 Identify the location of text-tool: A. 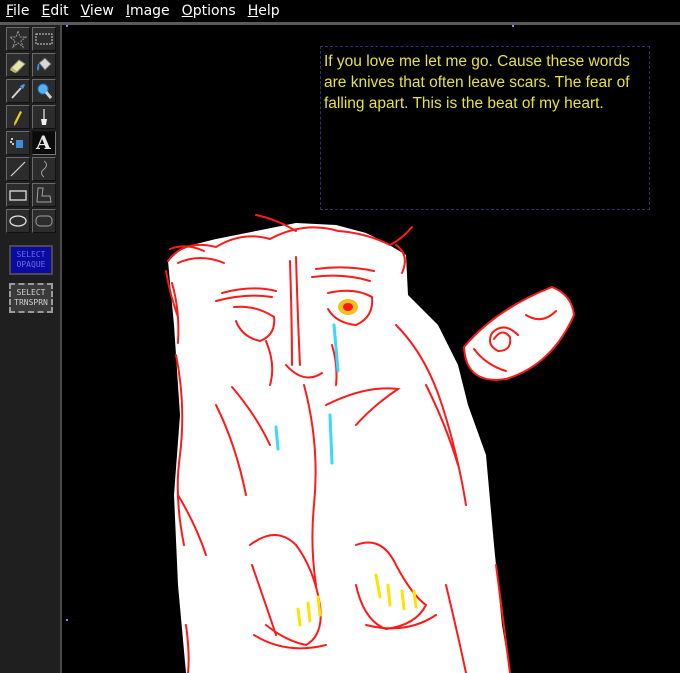
(44, 143).